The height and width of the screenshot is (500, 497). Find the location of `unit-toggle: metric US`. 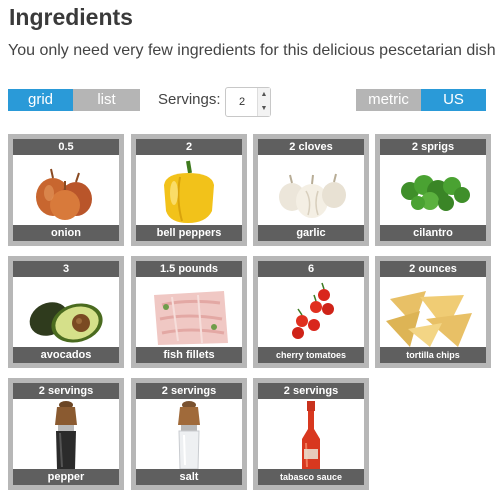

unit-toggle: metric US is located at coordinates (421, 100).